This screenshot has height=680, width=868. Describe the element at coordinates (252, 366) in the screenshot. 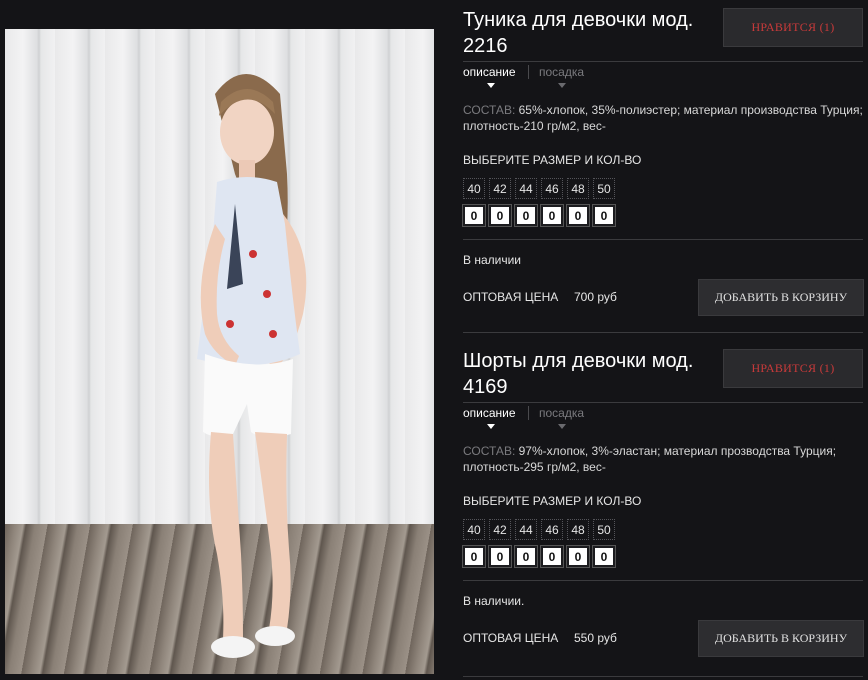

I see `model-figure` at that location.